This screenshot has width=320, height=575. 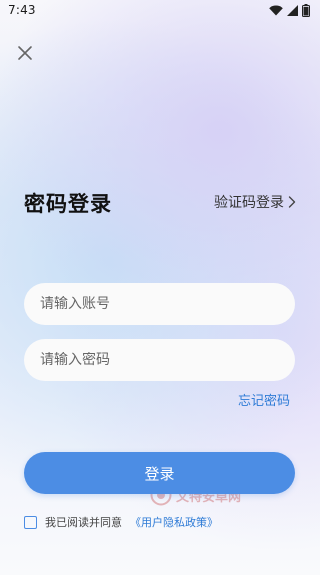 I want to click on close-icon, so click(x=25, y=53).